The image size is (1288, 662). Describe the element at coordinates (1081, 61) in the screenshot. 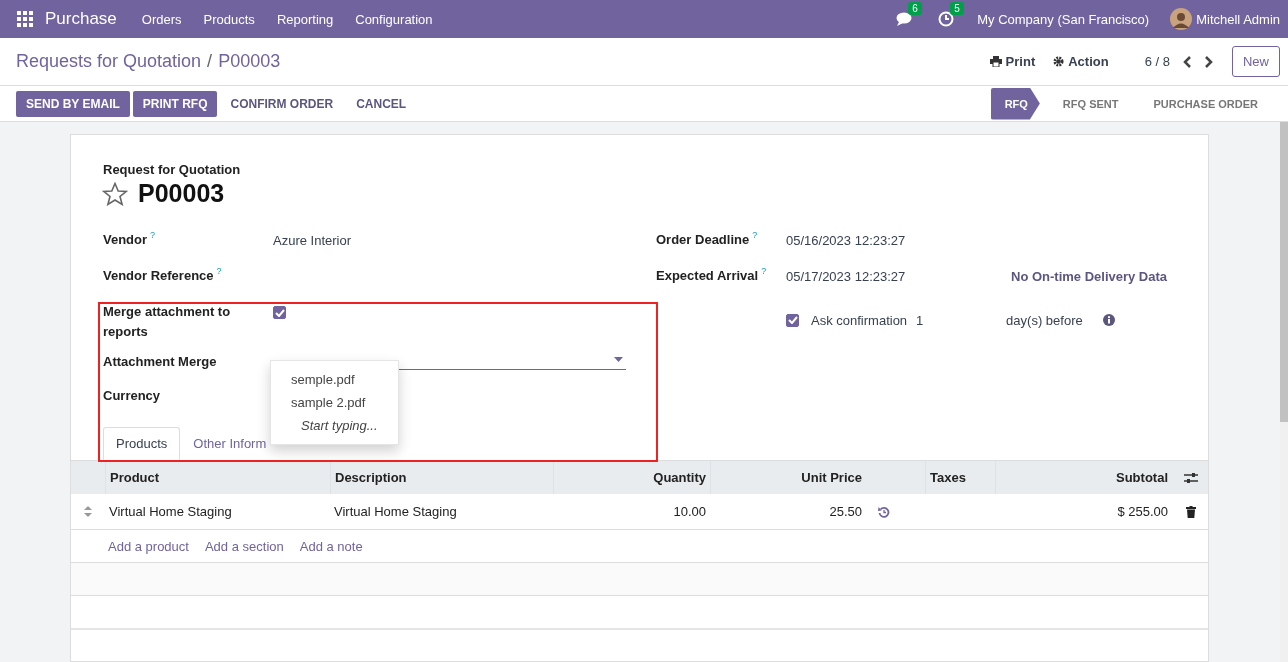

I see `action-button: Action` at that location.